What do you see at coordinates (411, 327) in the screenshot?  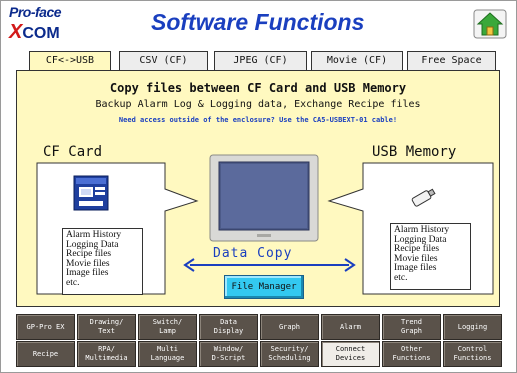 I see `nav-trend-graph: Trend Graph` at bounding box center [411, 327].